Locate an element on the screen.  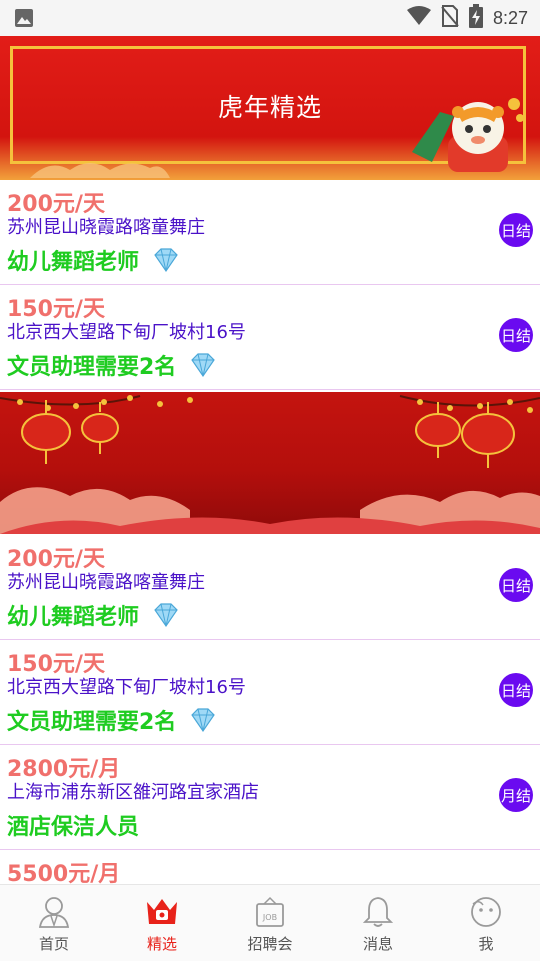
wifi-icon is located at coordinates (418, 18).